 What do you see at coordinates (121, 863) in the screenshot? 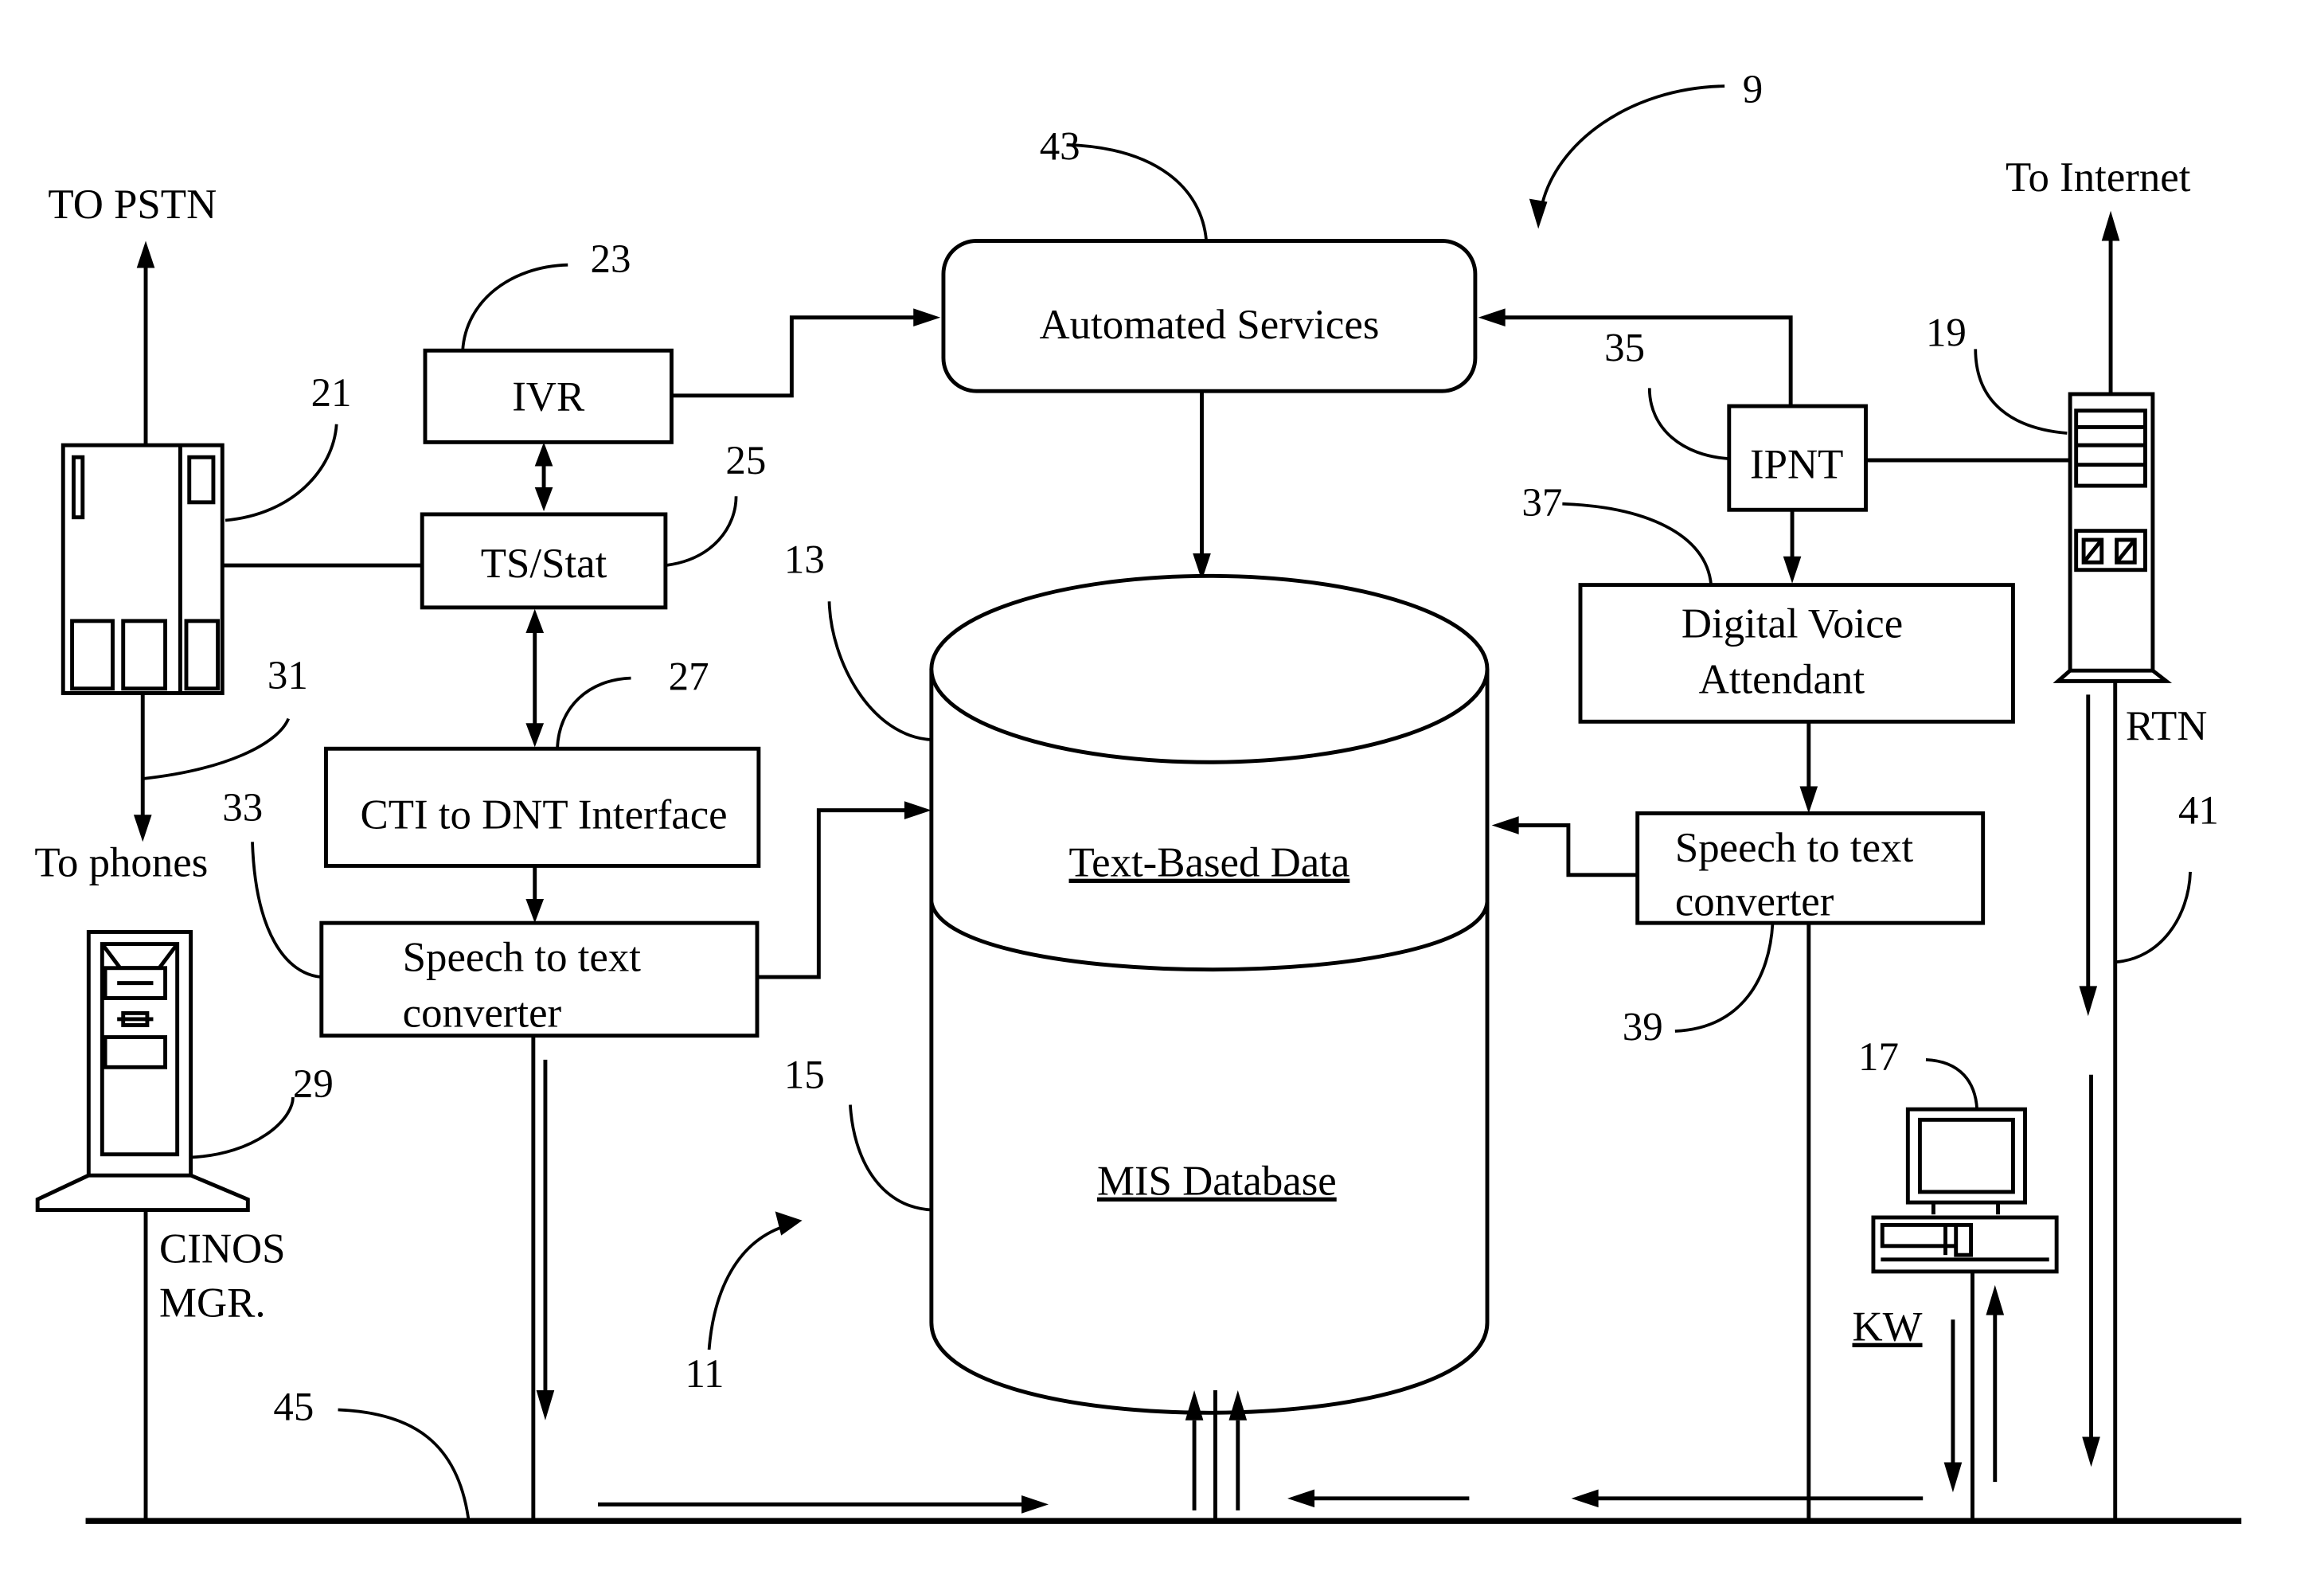
I see `phones-label: To phones` at bounding box center [121, 863].